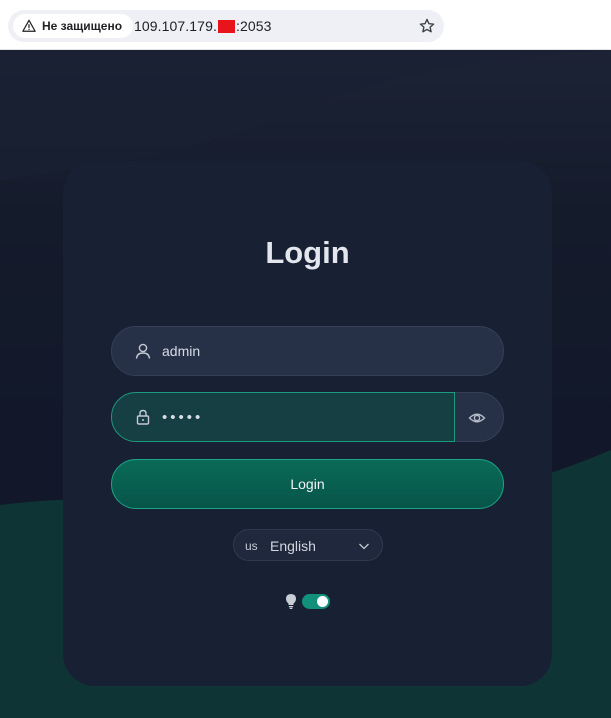 The image size is (611, 718). Describe the element at coordinates (307, 252) in the screenshot. I see `login-title: Login` at that location.